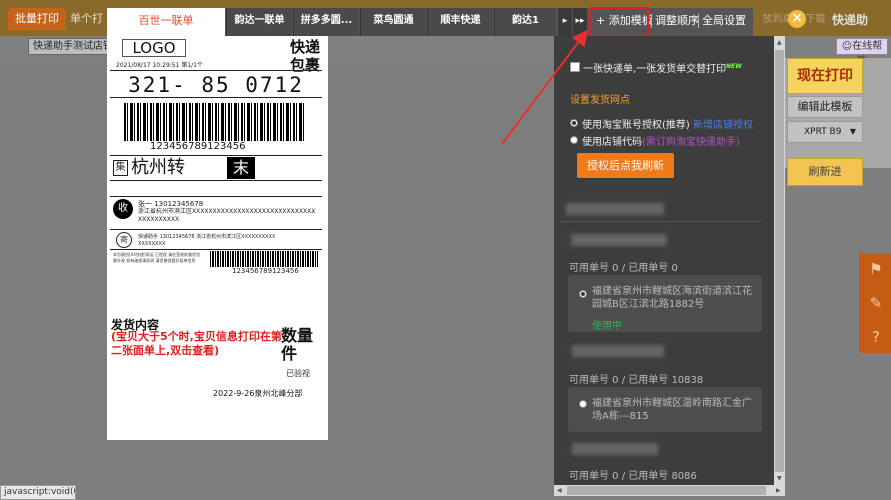  I want to click on sort-code: 321- 85 0712, so click(216, 84).